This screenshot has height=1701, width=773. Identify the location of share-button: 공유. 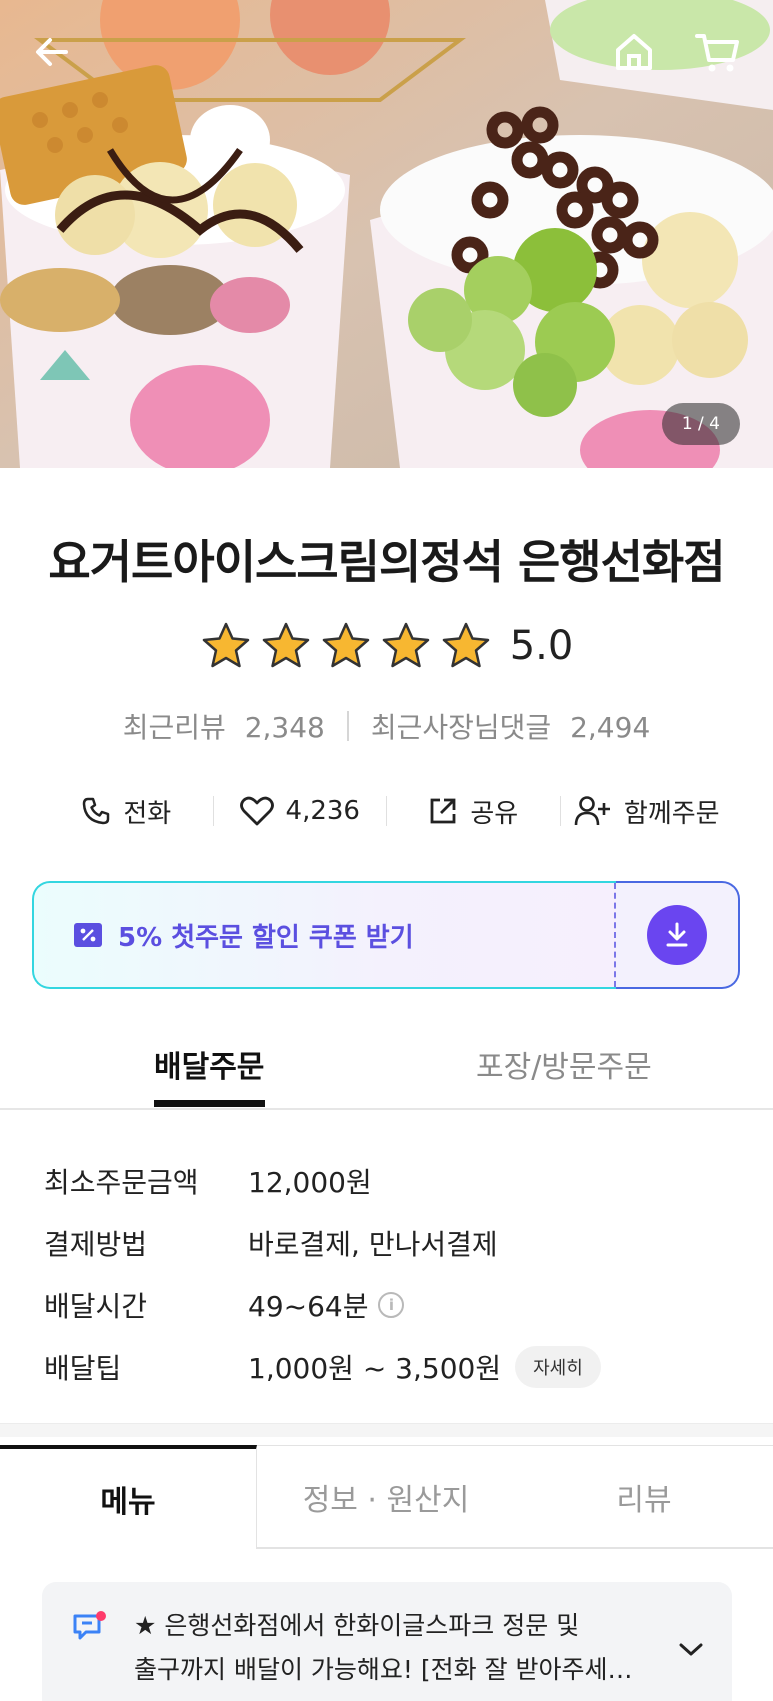
(473, 811).